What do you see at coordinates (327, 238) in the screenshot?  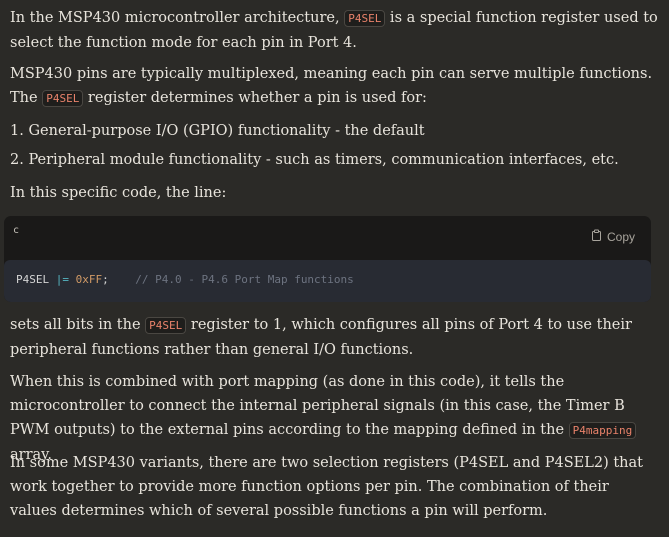 I see `code-block-header: c Copy` at bounding box center [327, 238].